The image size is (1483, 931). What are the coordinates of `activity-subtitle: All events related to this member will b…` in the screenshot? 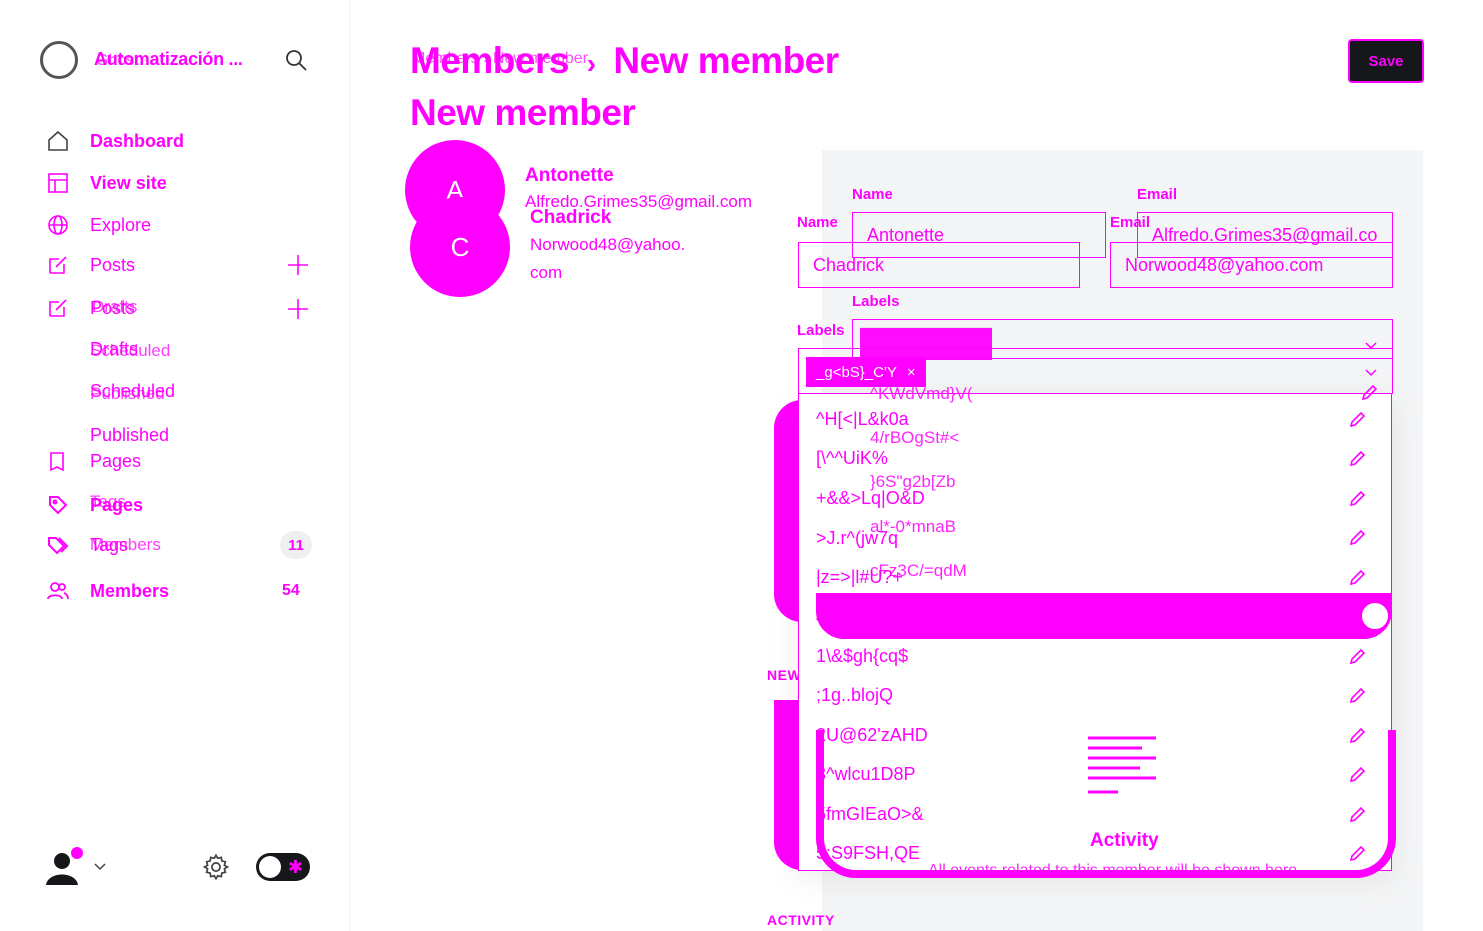 It's located at (1115, 870).